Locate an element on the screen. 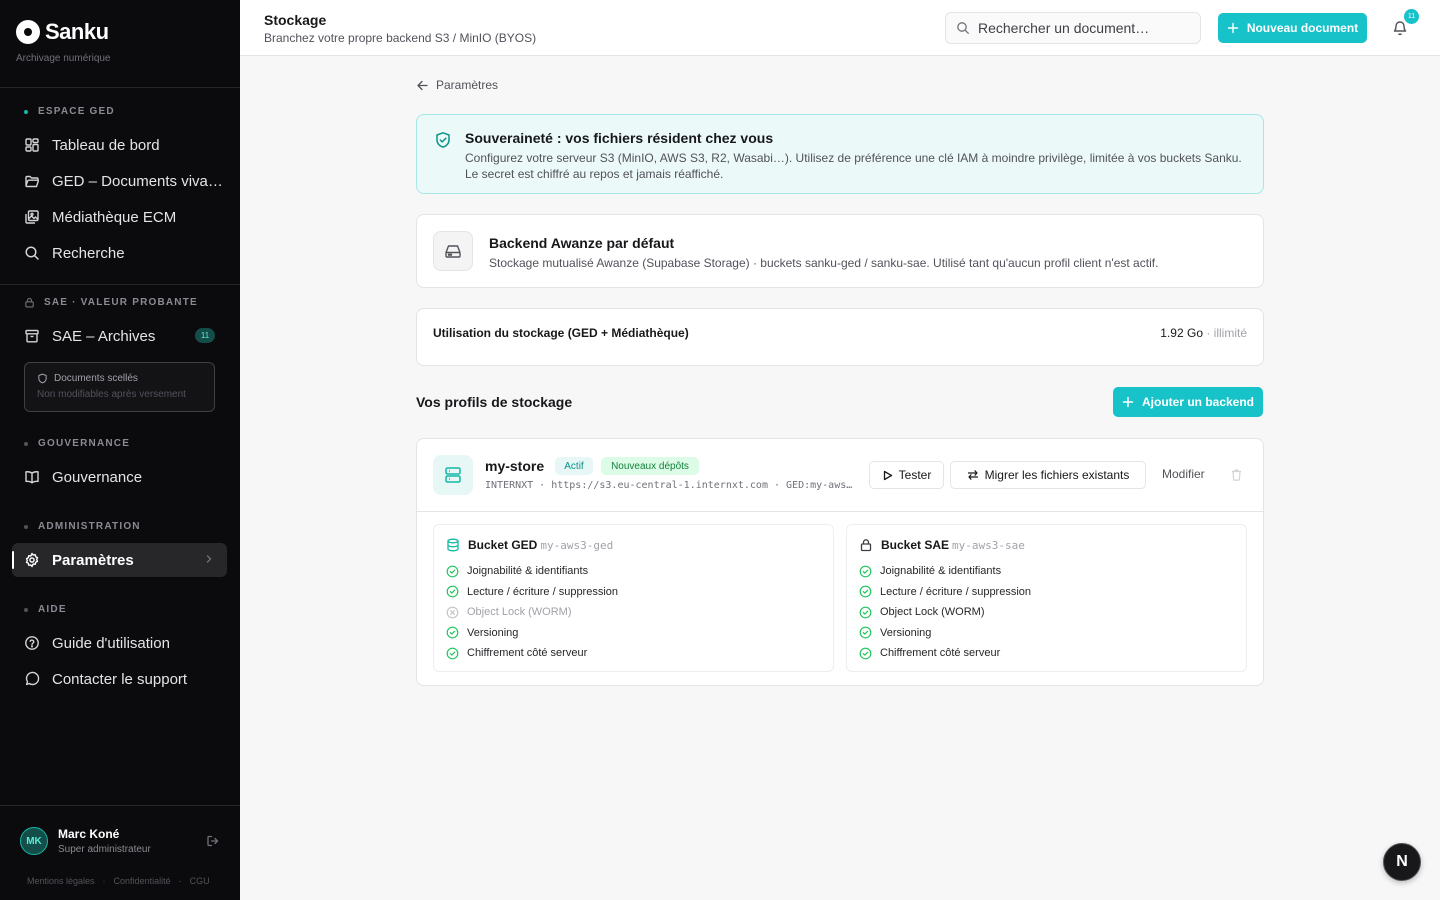 The height and width of the screenshot is (900, 1440). add-backend-button: Ajouter un backend is located at coordinates (1188, 402).